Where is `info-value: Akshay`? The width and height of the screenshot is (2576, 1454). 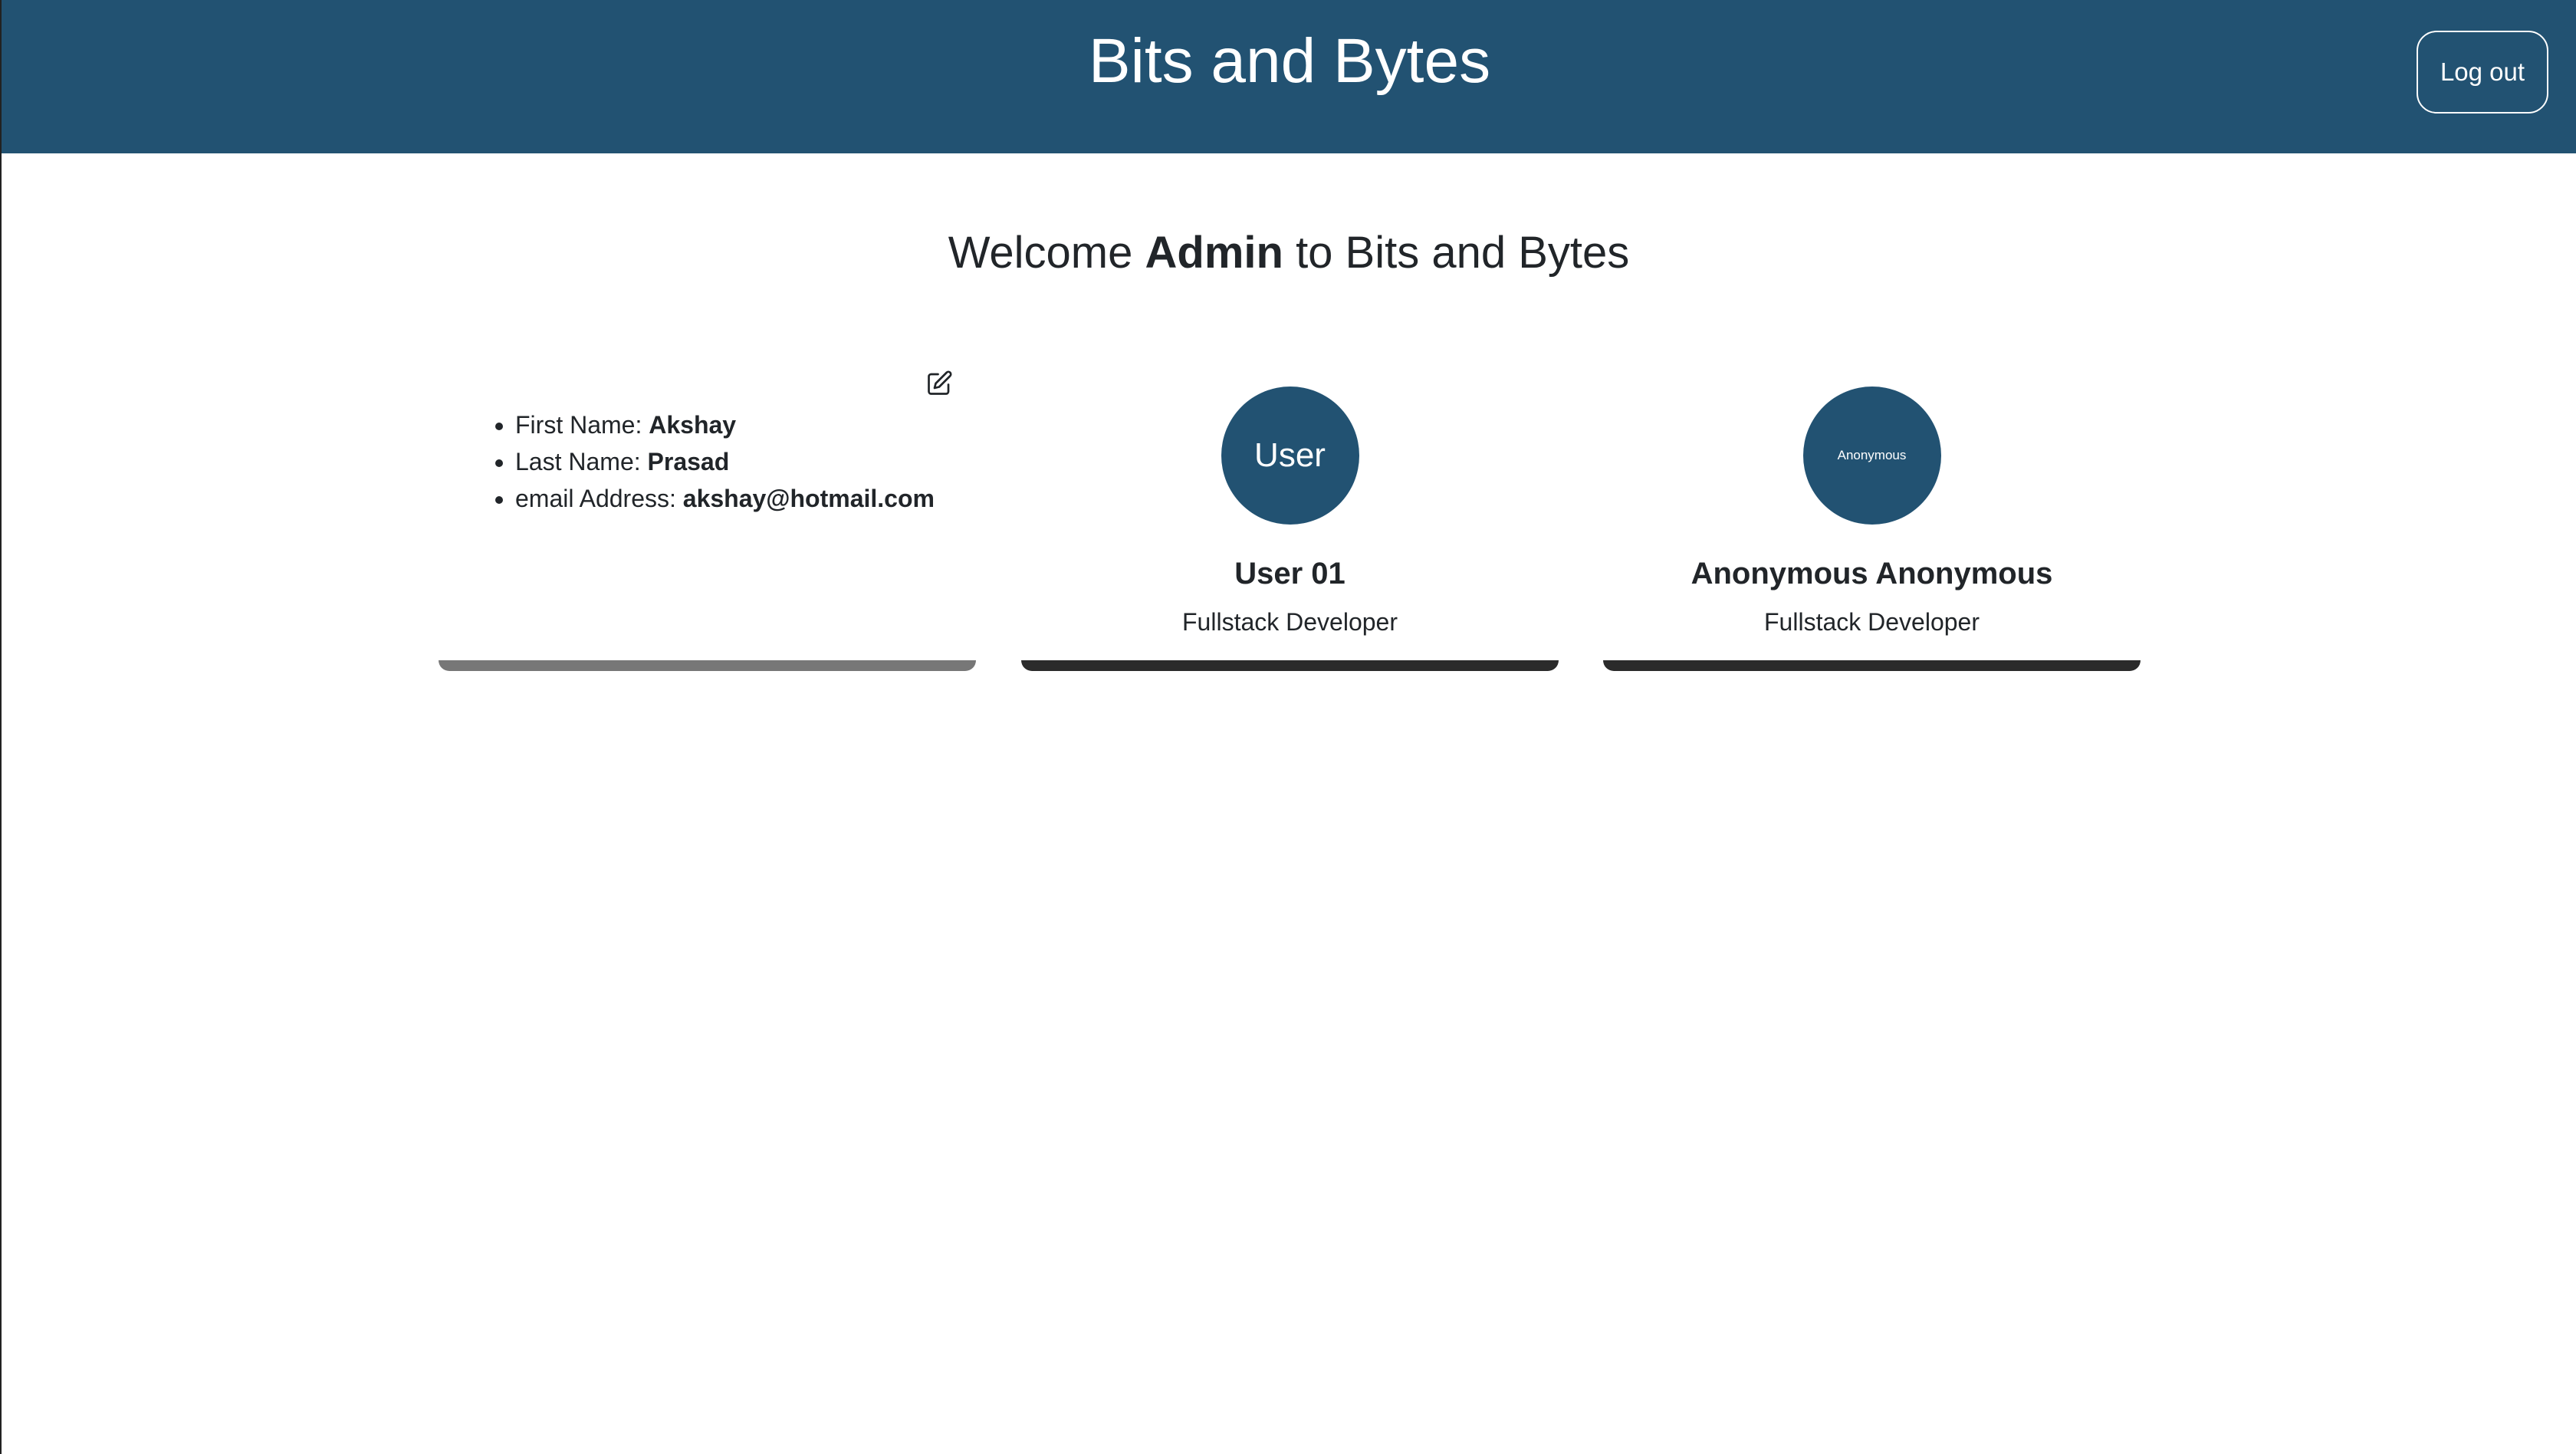 info-value: Akshay is located at coordinates (693, 425).